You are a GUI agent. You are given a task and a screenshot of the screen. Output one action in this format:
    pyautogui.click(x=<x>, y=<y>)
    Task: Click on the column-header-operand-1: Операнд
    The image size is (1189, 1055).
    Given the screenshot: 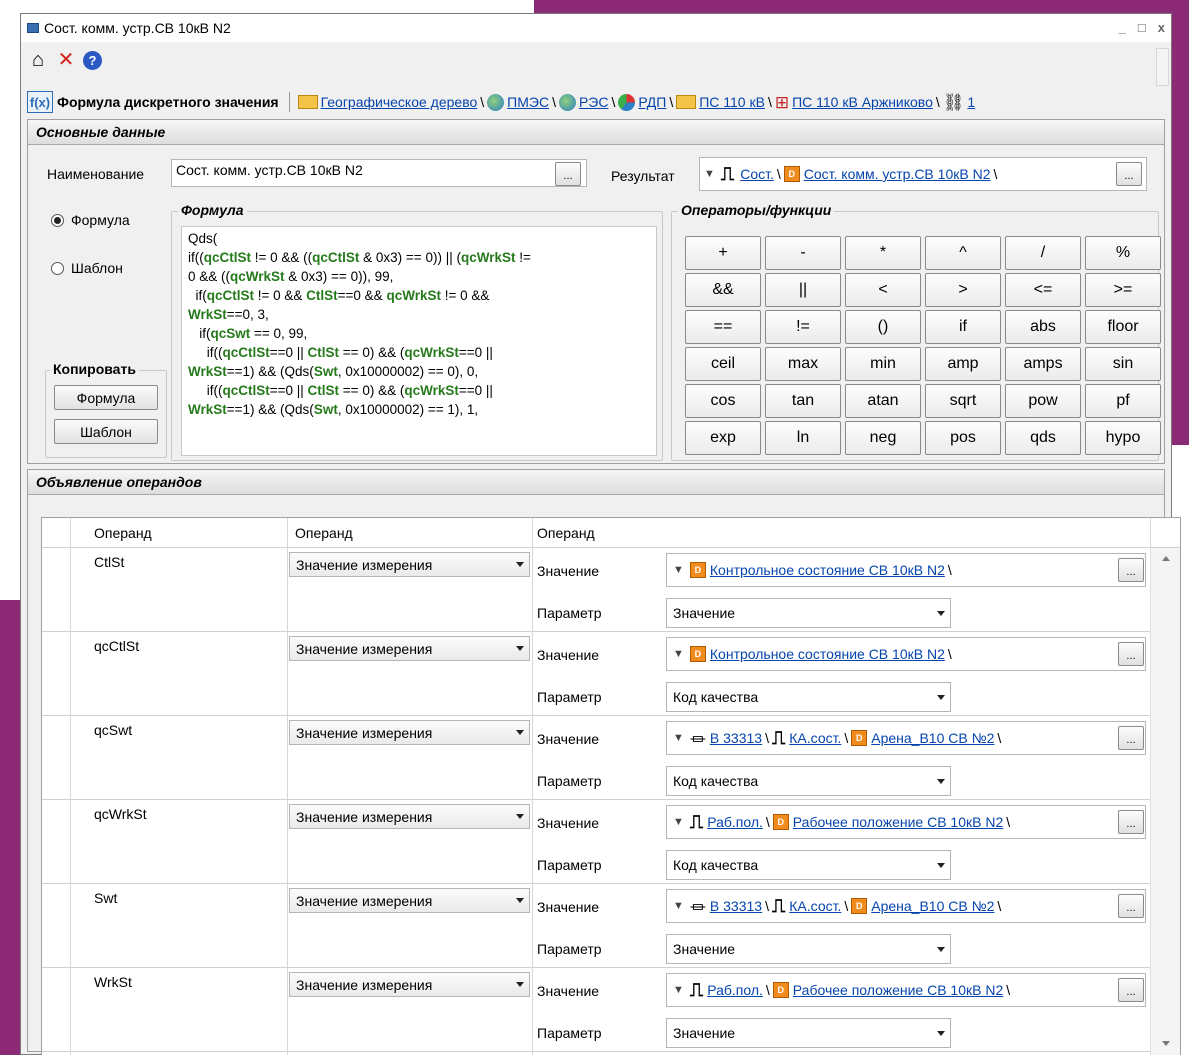 What is the action you would take?
    pyautogui.click(x=123, y=533)
    